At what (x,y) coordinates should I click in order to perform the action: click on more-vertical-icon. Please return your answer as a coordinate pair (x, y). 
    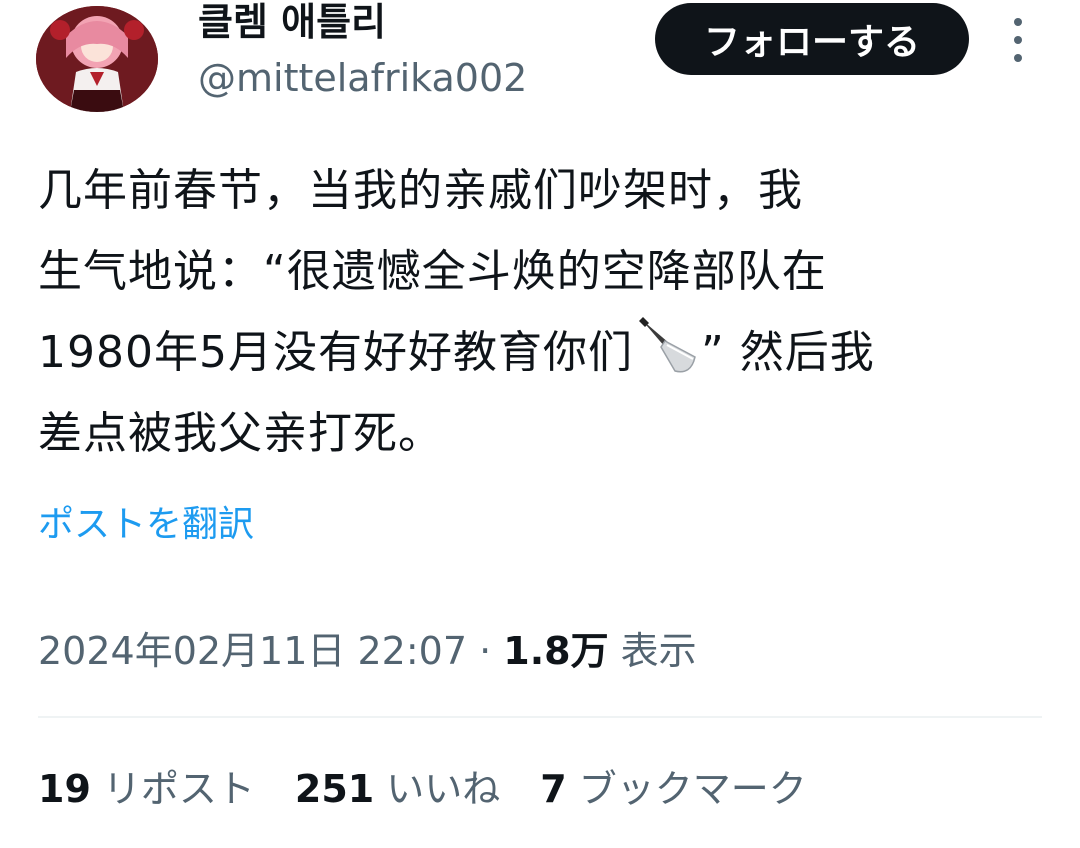
    Looking at the image, I should click on (1018, 40).